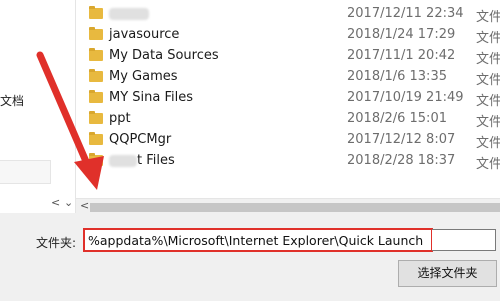 This screenshot has width=500, height=301. What do you see at coordinates (401, 139) in the screenshot?
I see `file-date: 2017/12/12 8:07` at bounding box center [401, 139].